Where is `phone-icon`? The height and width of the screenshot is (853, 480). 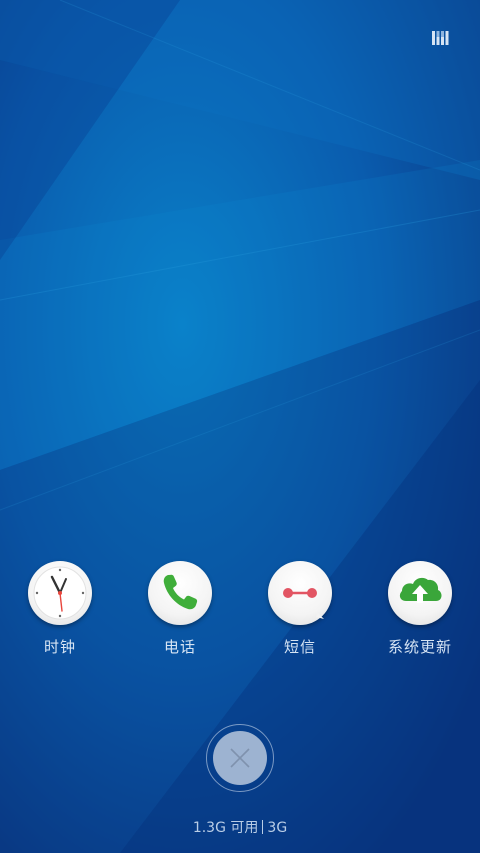 phone-icon is located at coordinates (180, 593).